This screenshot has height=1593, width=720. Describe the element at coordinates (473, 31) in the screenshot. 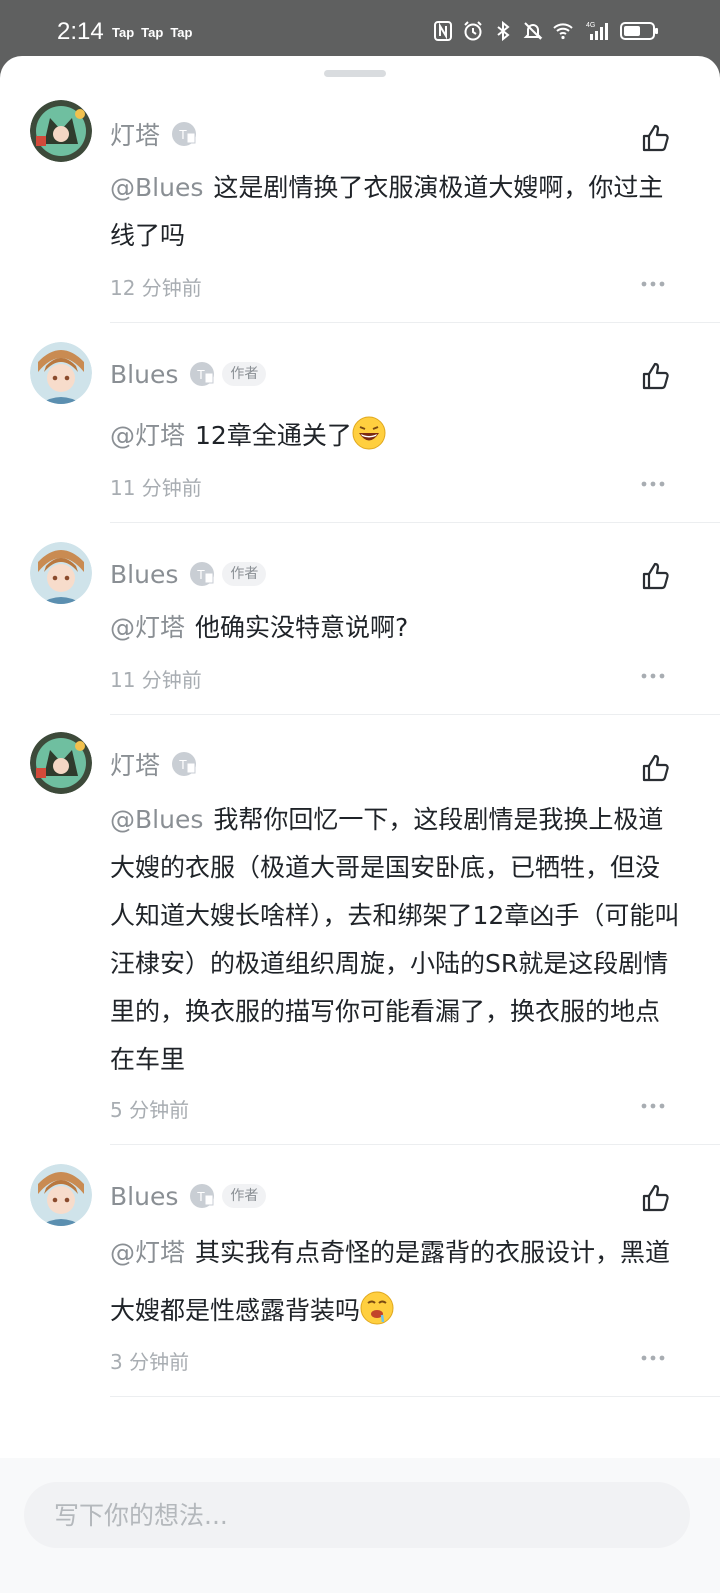

I see `alarm-icon` at that location.